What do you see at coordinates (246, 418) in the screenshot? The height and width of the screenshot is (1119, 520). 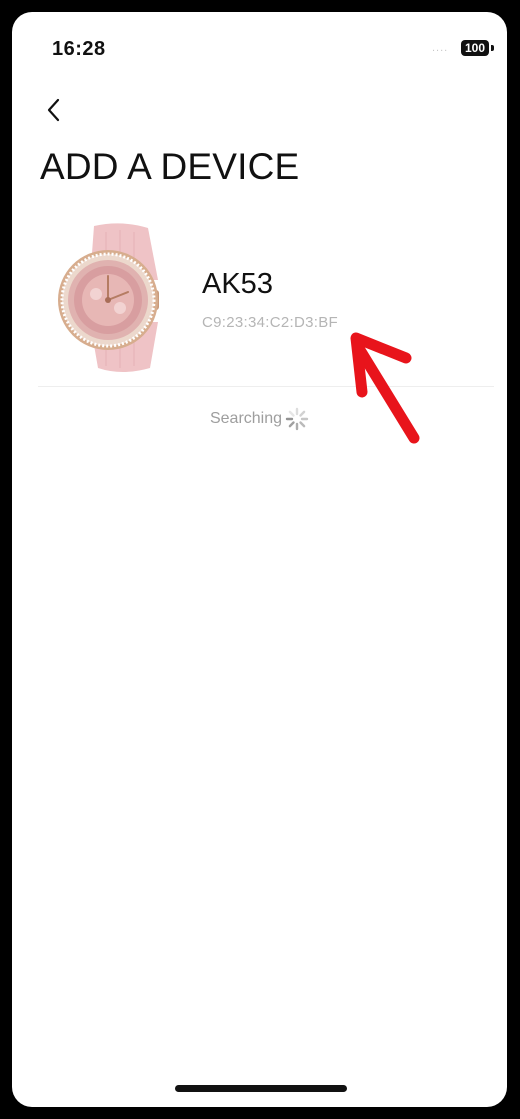 I see `searching-label: Searching` at bounding box center [246, 418].